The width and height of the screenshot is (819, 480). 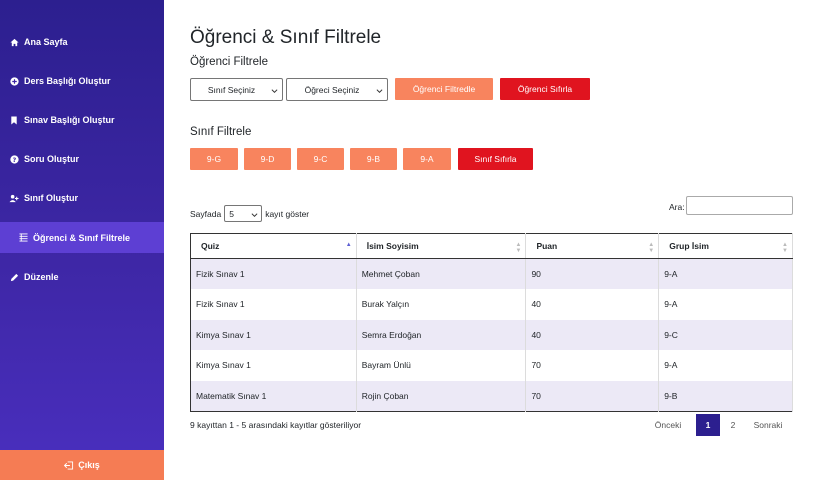 What do you see at coordinates (286, 37) in the screenshot?
I see `page-title: Öğrenci & Sınıf Filtrele` at bounding box center [286, 37].